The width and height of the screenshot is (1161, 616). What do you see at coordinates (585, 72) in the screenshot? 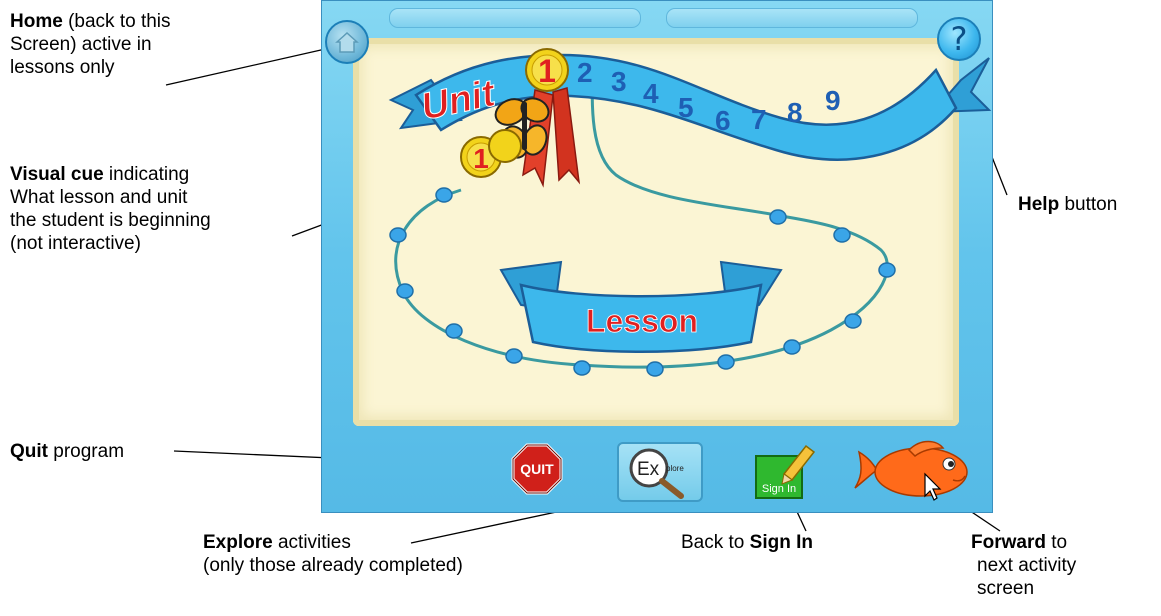
I see `unit-number: 2` at bounding box center [585, 72].